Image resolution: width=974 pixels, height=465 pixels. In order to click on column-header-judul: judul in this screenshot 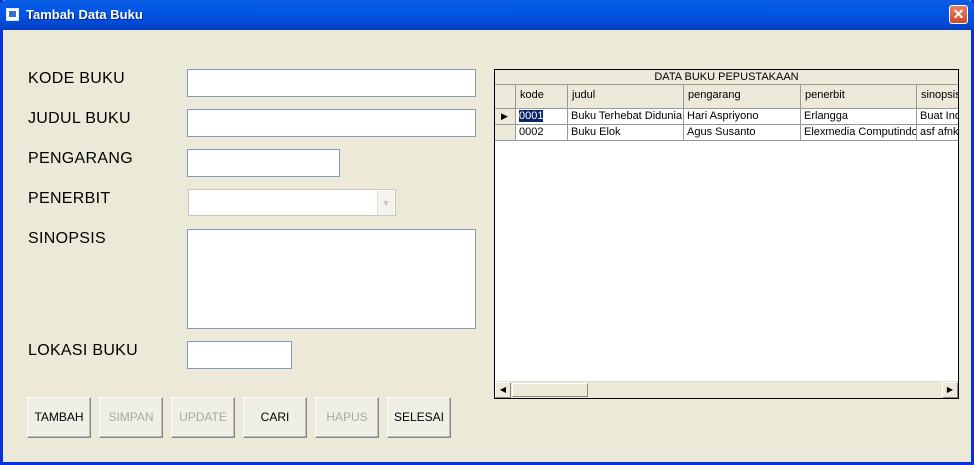, I will do `click(626, 97)`.